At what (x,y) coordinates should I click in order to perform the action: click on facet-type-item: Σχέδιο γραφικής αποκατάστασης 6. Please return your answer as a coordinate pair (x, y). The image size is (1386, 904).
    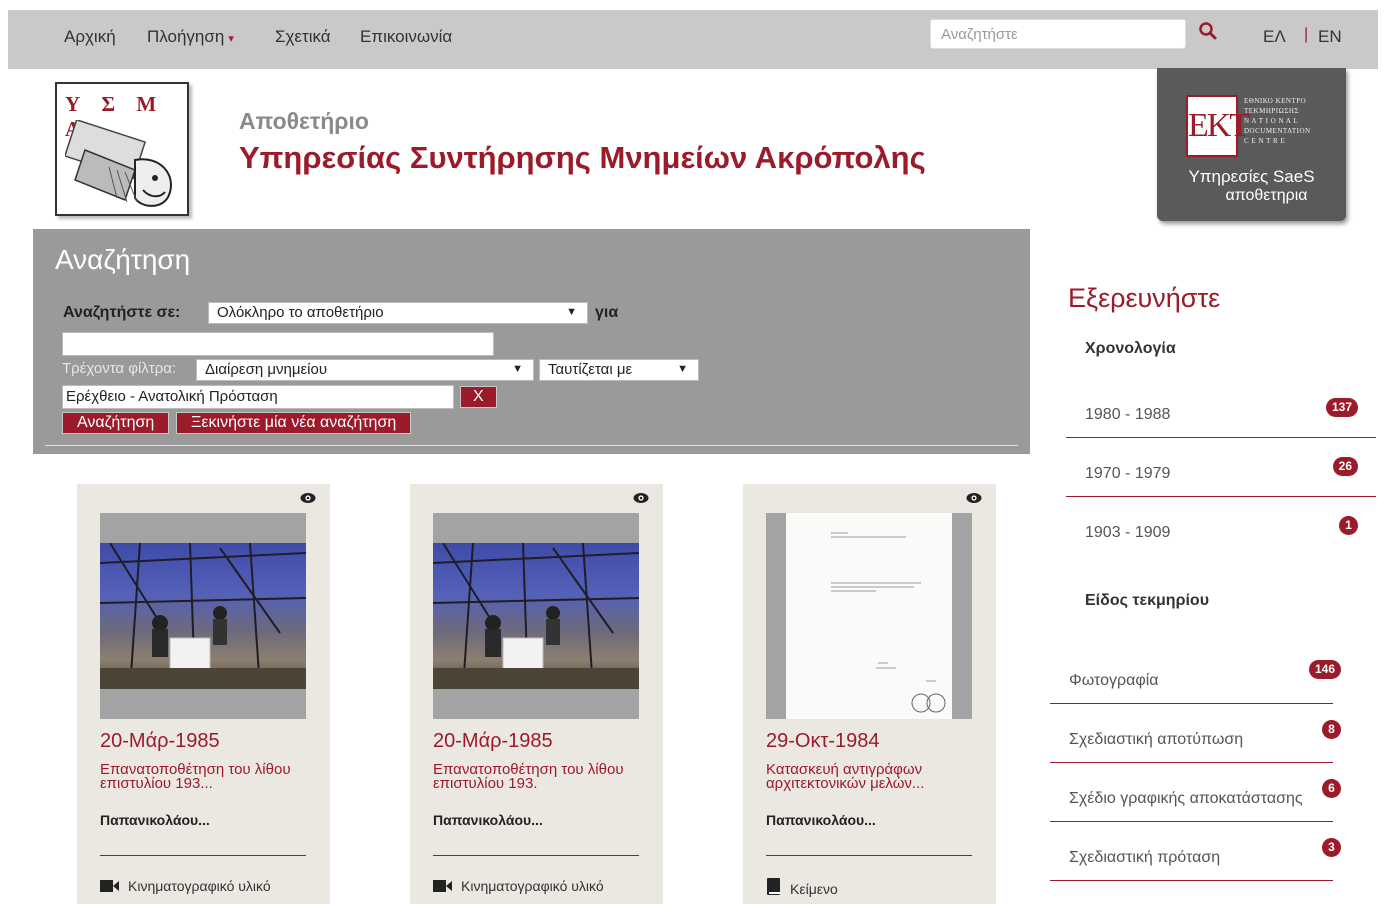
    Looking at the image, I should click on (1195, 793).